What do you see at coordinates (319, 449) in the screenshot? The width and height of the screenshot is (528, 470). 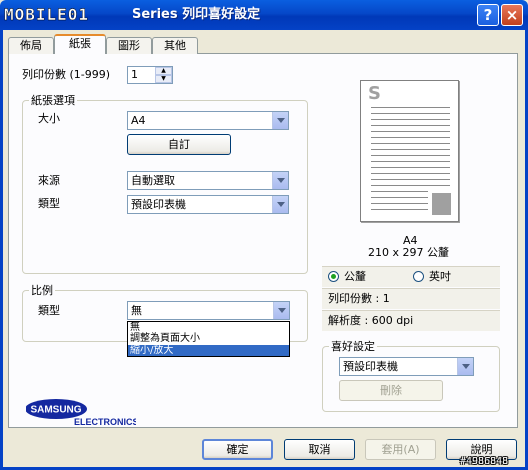 I see `cancel-button: 取消` at bounding box center [319, 449].